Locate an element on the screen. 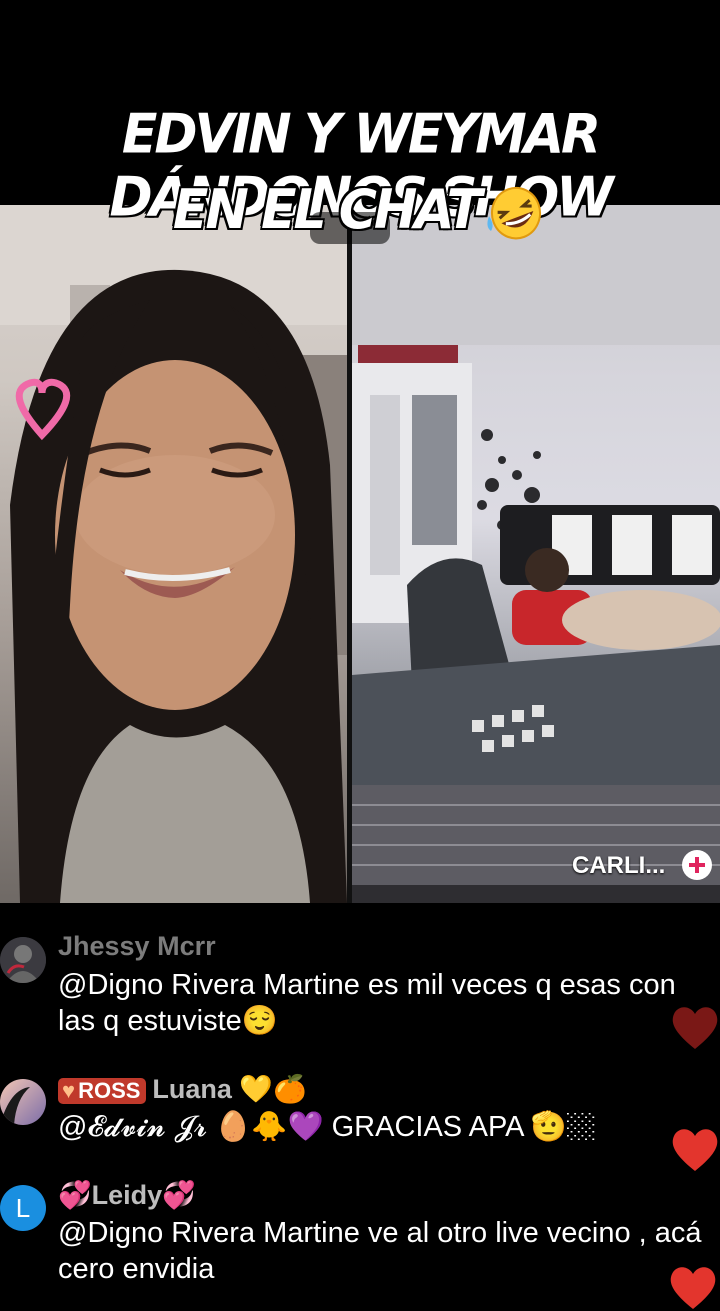 The width and height of the screenshot is (720, 1311). avatar: L is located at coordinates (23, 1208).